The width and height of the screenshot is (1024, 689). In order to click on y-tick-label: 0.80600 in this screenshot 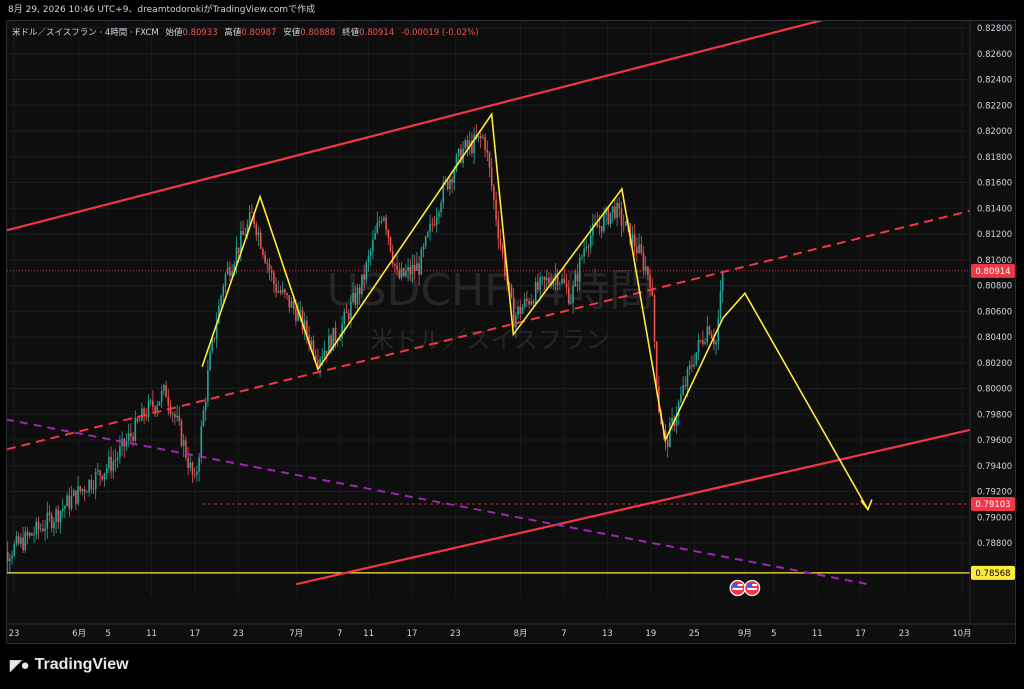, I will do `click(994, 312)`.